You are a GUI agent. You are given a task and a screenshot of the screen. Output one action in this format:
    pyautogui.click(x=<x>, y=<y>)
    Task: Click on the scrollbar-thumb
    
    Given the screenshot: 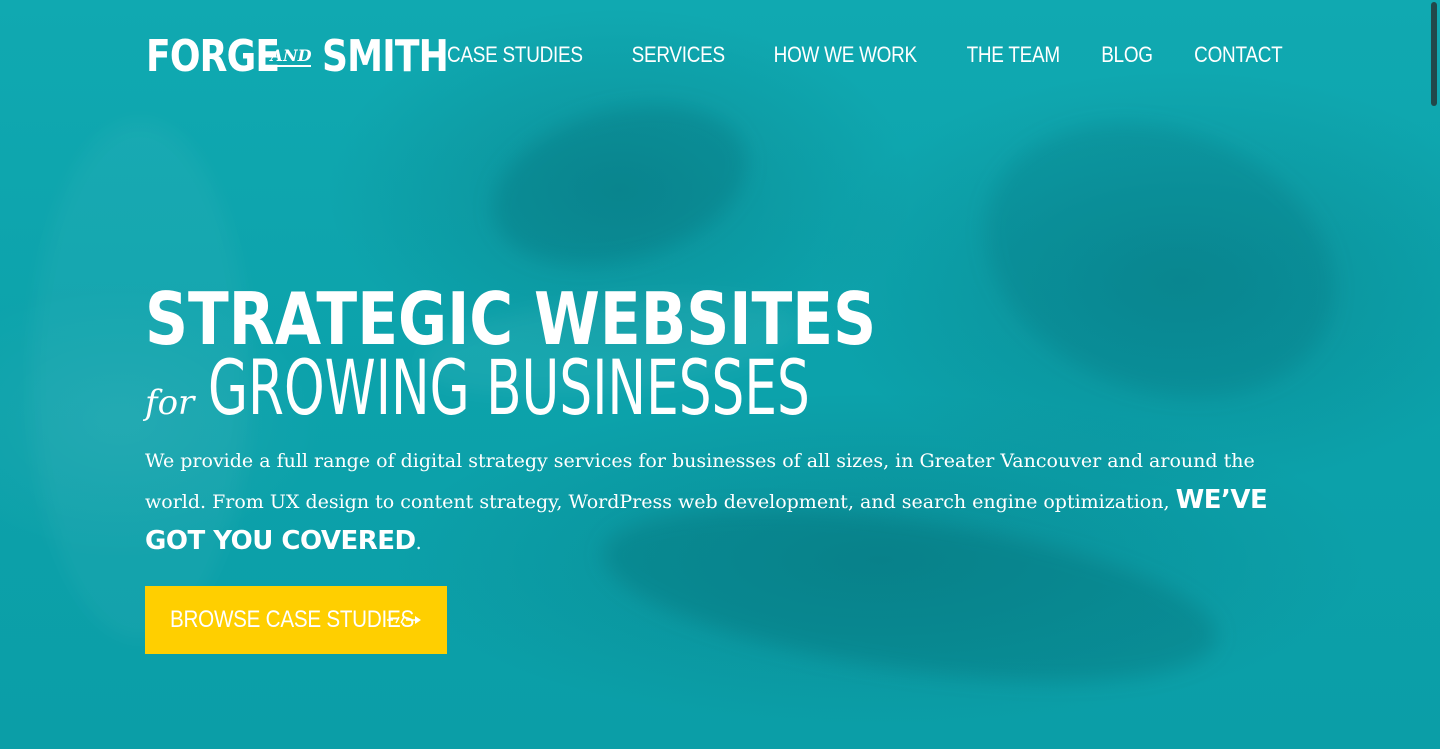 What is the action you would take?
    pyautogui.click(x=1434, y=54)
    